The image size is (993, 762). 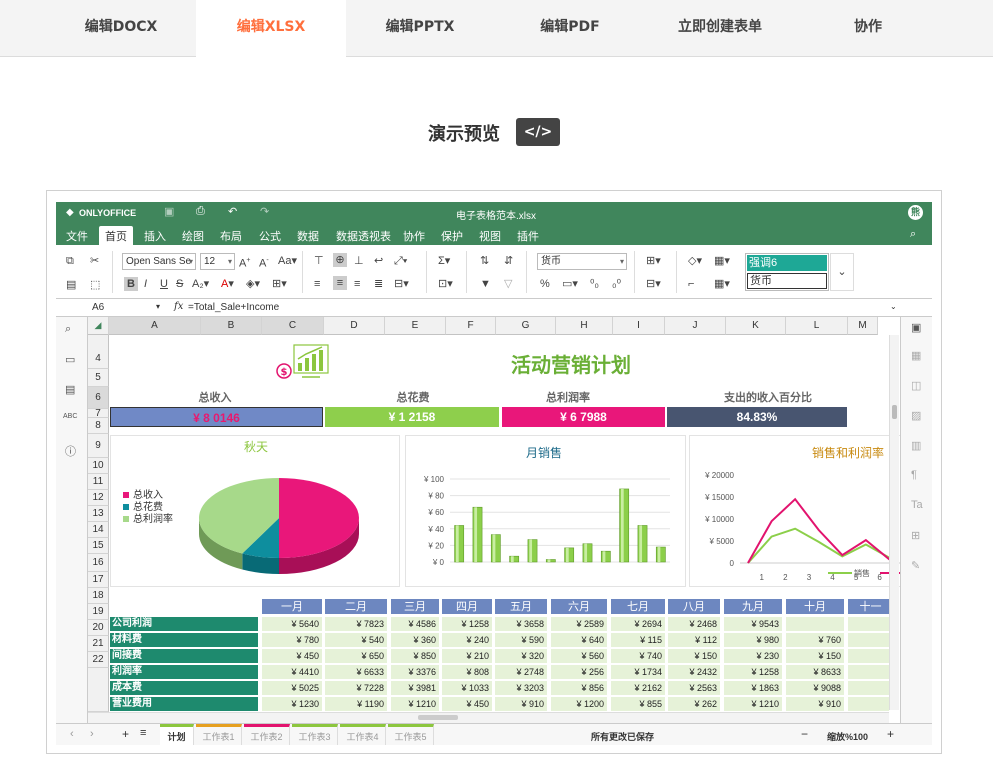 I want to click on borders-icon: ⊞▾, so click(x=279, y=284).